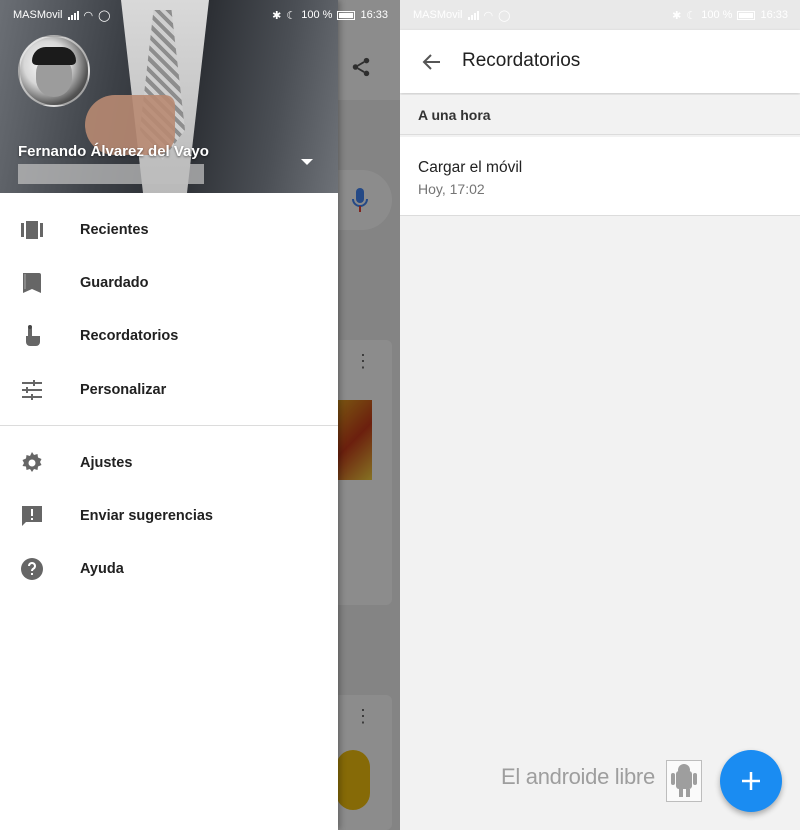 The image size is (800, 830). I want to click on avatar-hair, so click(54, 56).